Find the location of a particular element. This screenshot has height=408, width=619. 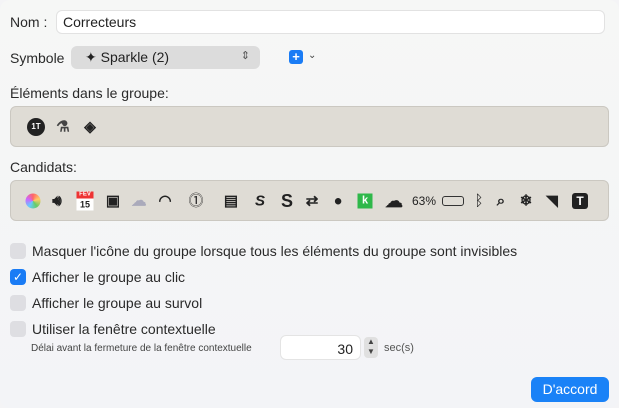

s-bold-icon: S is located at coordinates (287, 201).